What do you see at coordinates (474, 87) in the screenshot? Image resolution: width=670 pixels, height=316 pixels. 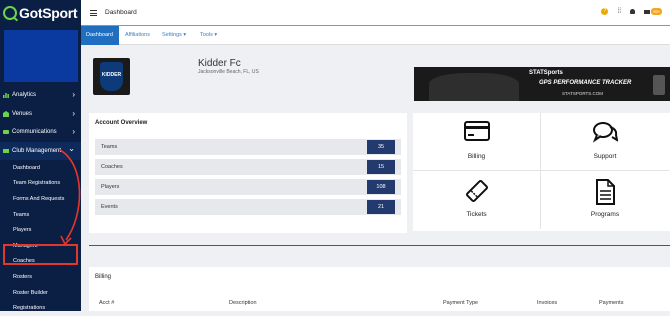 I see `athlete-image` at bounding box center [474, 87].